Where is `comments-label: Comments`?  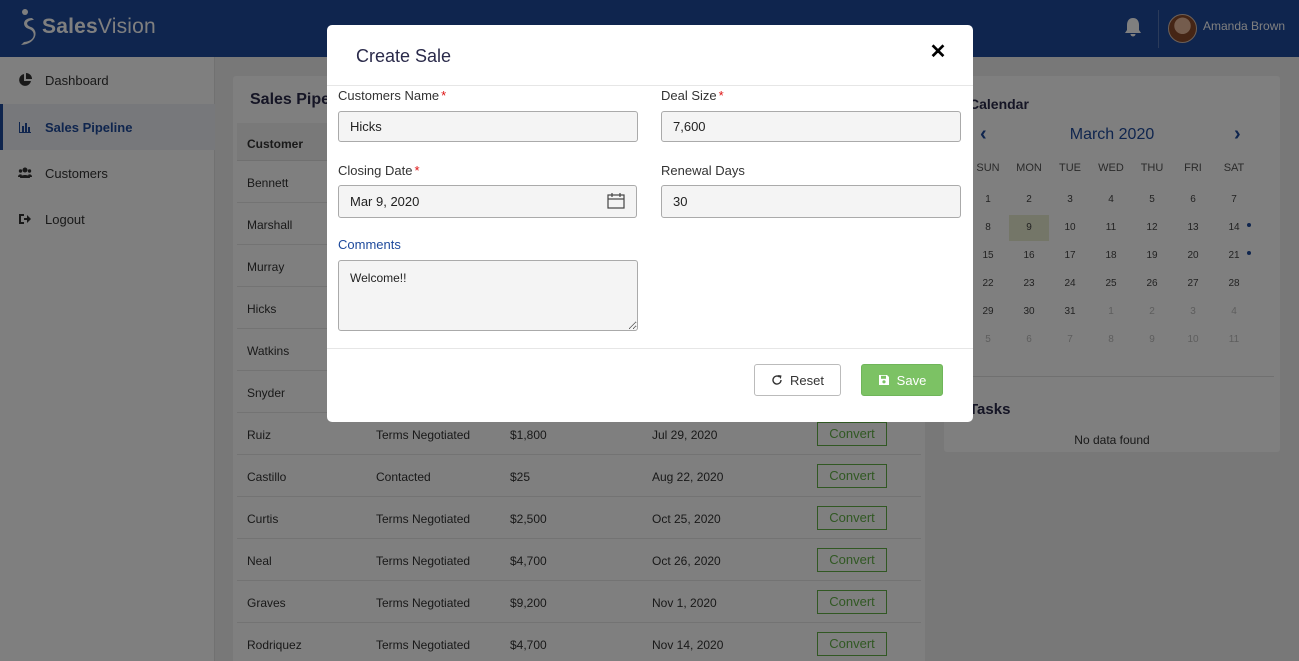
comments-label: Comments is located at coordinates (369, 244).